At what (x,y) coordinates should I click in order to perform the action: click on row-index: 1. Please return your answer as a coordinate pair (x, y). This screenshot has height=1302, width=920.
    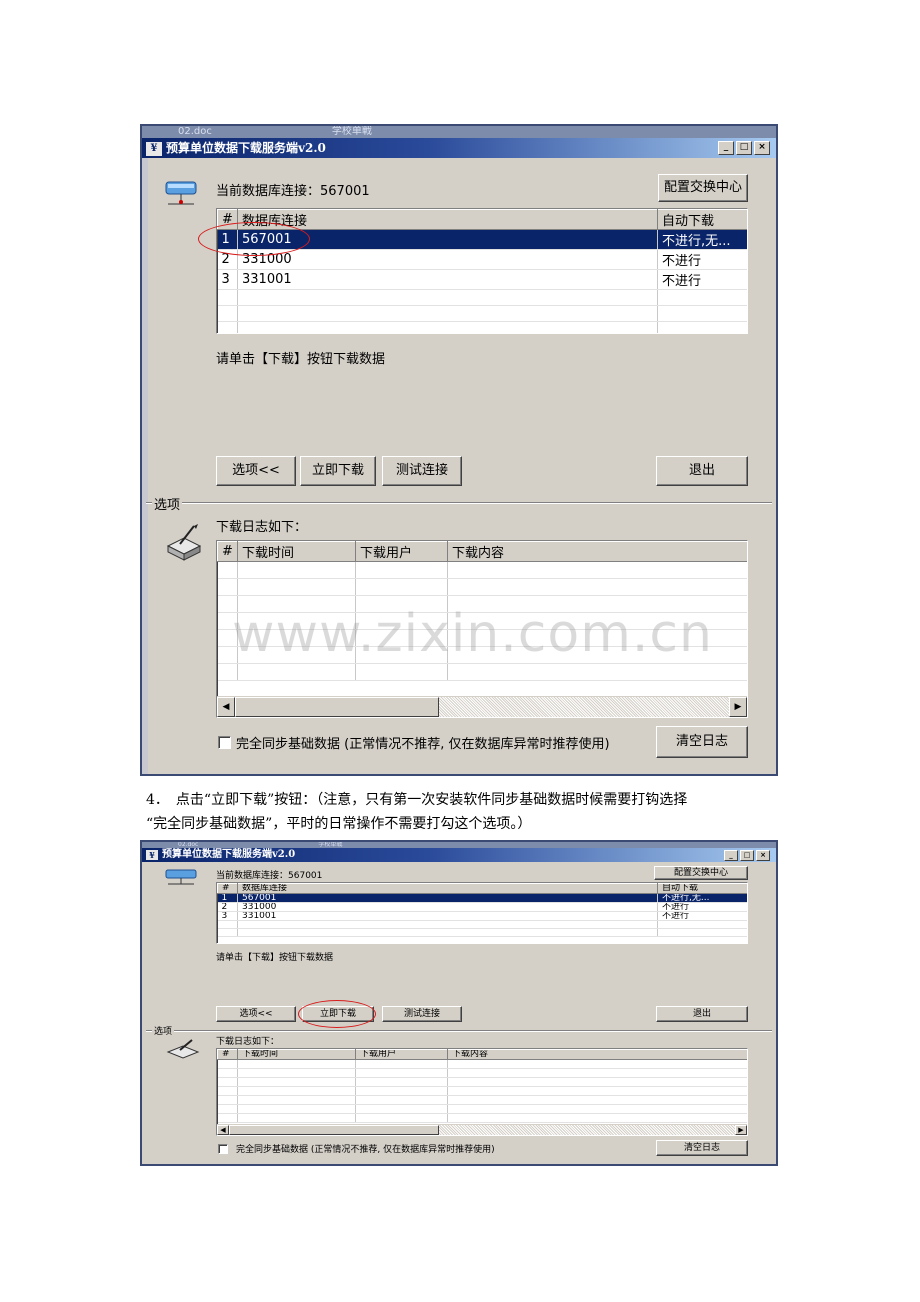
    Looking at the image, I should click on (227, 898).